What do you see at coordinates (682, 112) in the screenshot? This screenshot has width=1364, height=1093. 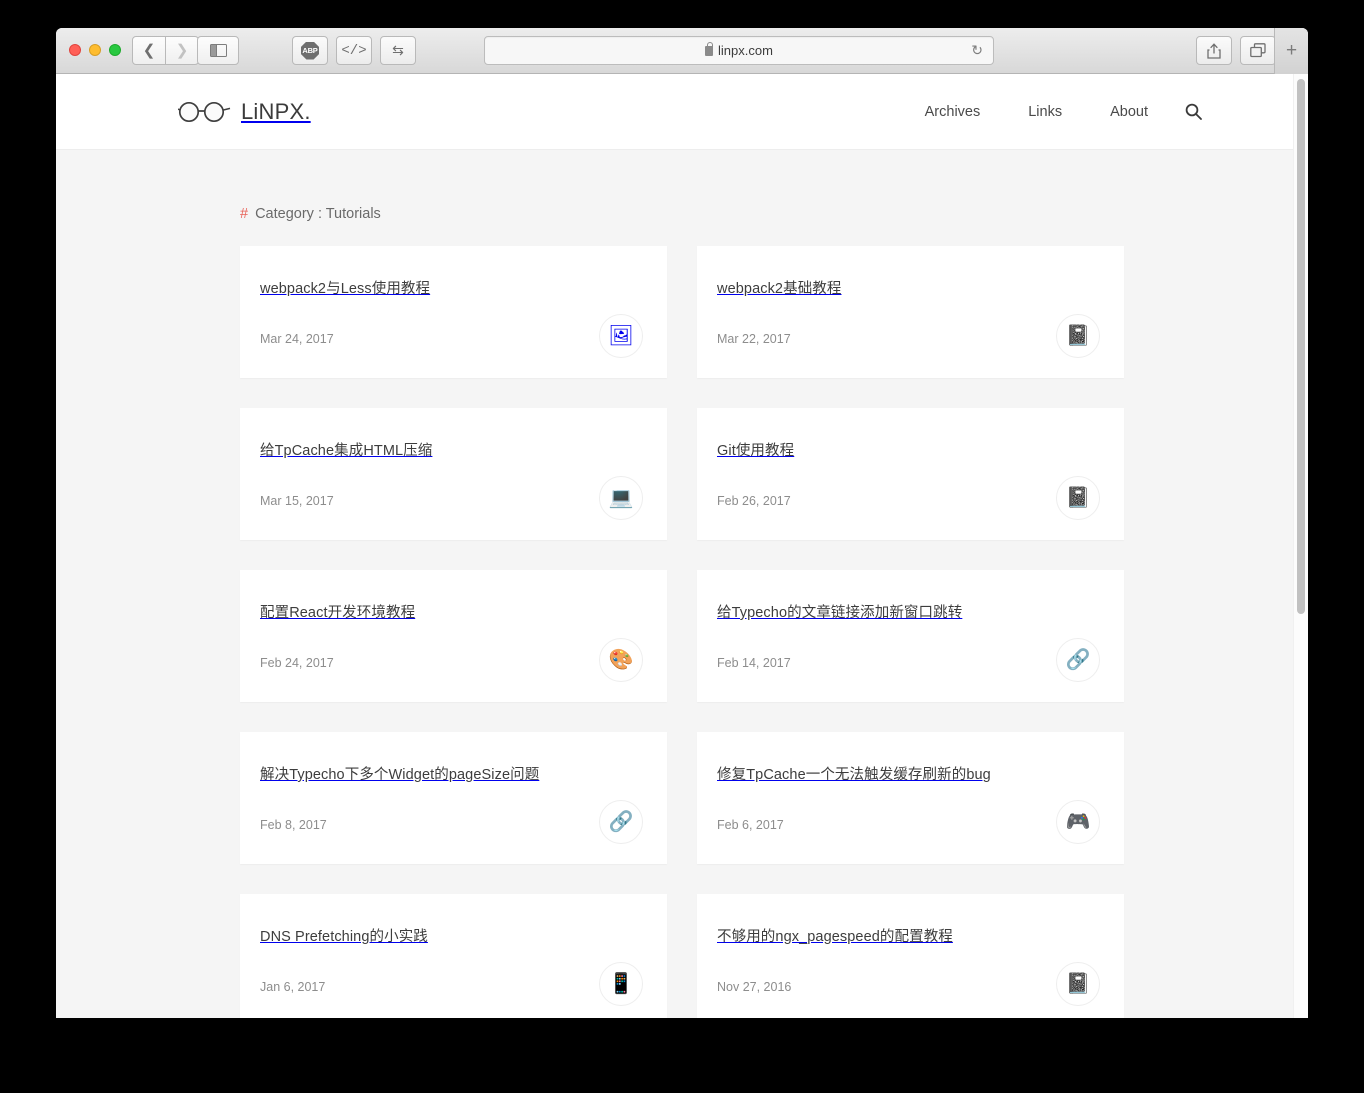 I see `site-header: LiNPX. Archives Links About` at bounding box center [682, 112].